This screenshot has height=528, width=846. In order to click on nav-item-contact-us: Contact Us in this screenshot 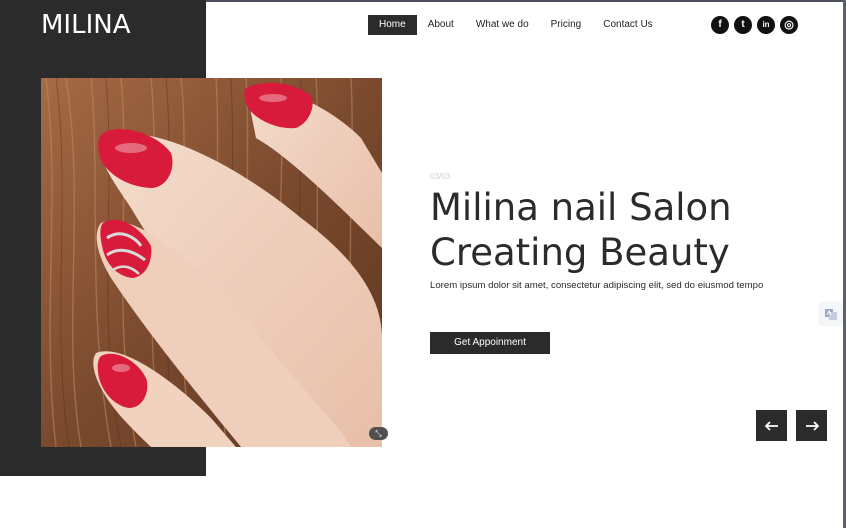, I will do `click(627, 25)`.